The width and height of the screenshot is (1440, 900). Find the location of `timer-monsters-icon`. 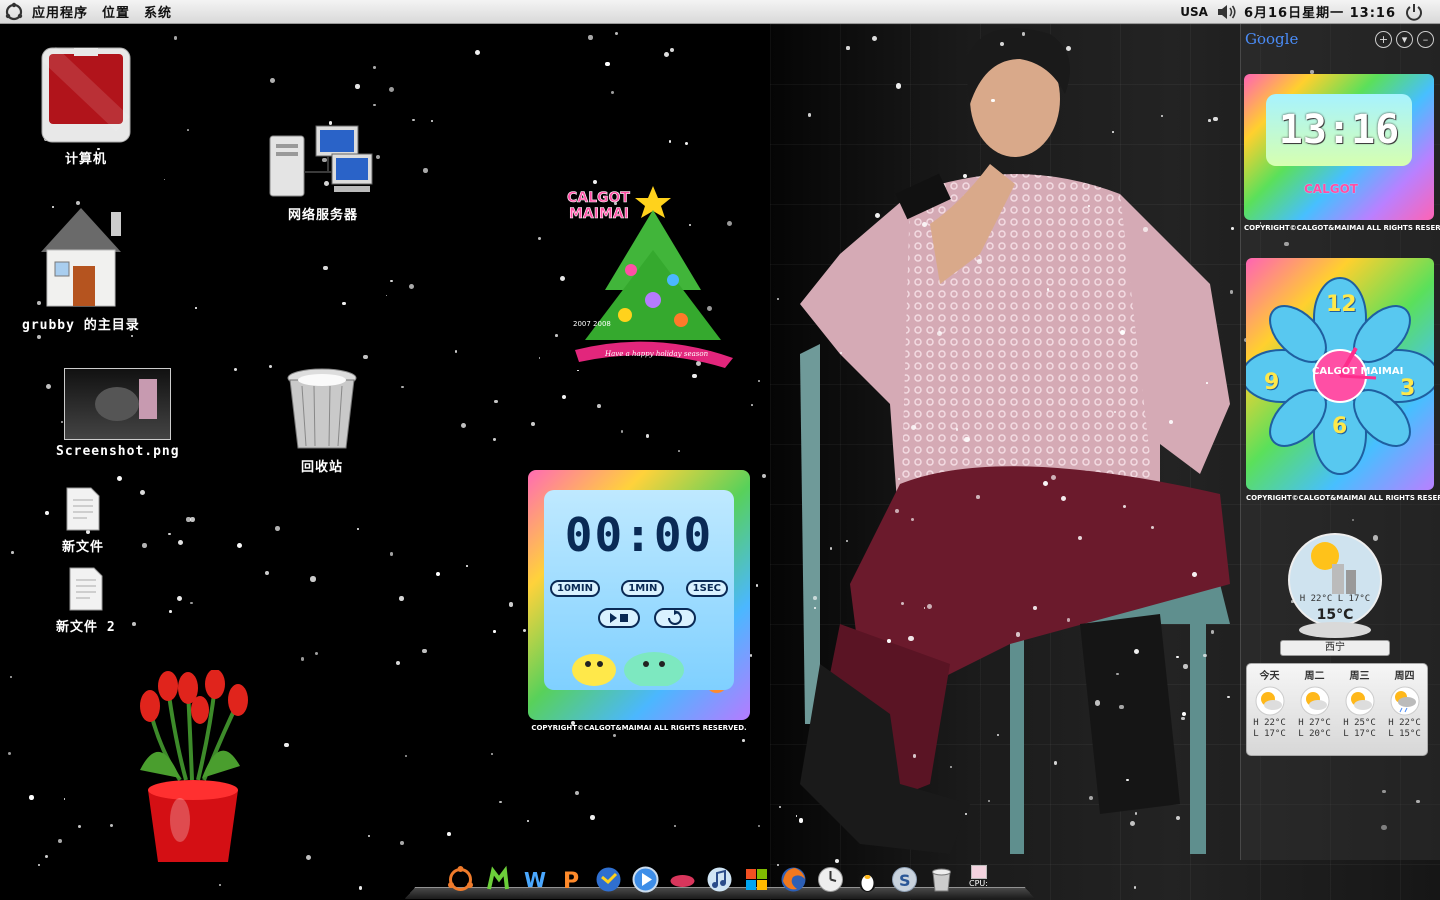

timer-monsters-icon is located at coordinates (628, 669).